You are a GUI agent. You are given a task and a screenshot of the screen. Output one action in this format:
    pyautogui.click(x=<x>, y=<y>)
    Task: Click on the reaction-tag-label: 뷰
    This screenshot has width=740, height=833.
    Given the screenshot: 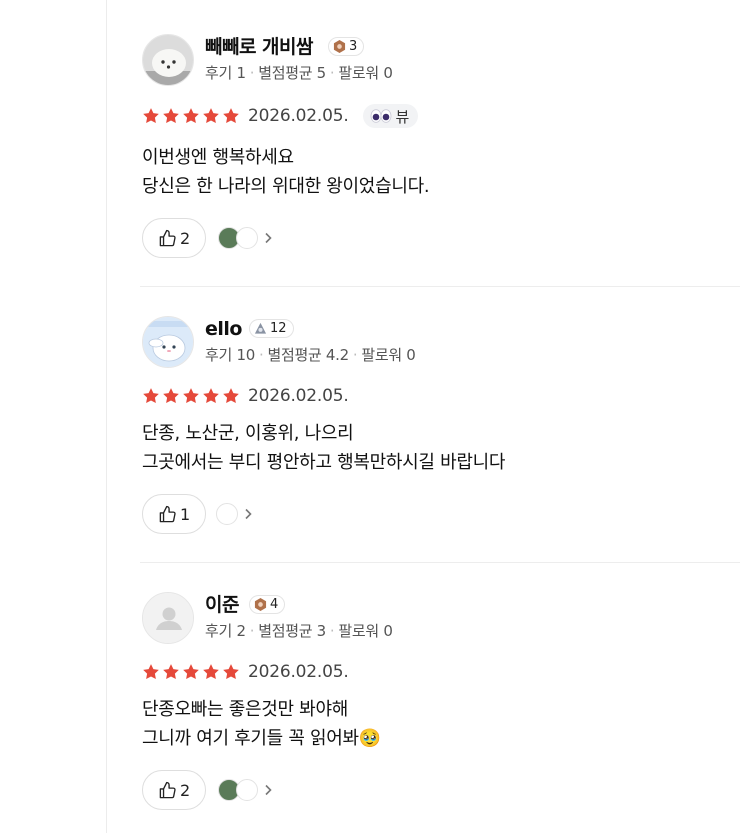 What is the action you would take?
    pyautogui.click(x=402, y=116)
    